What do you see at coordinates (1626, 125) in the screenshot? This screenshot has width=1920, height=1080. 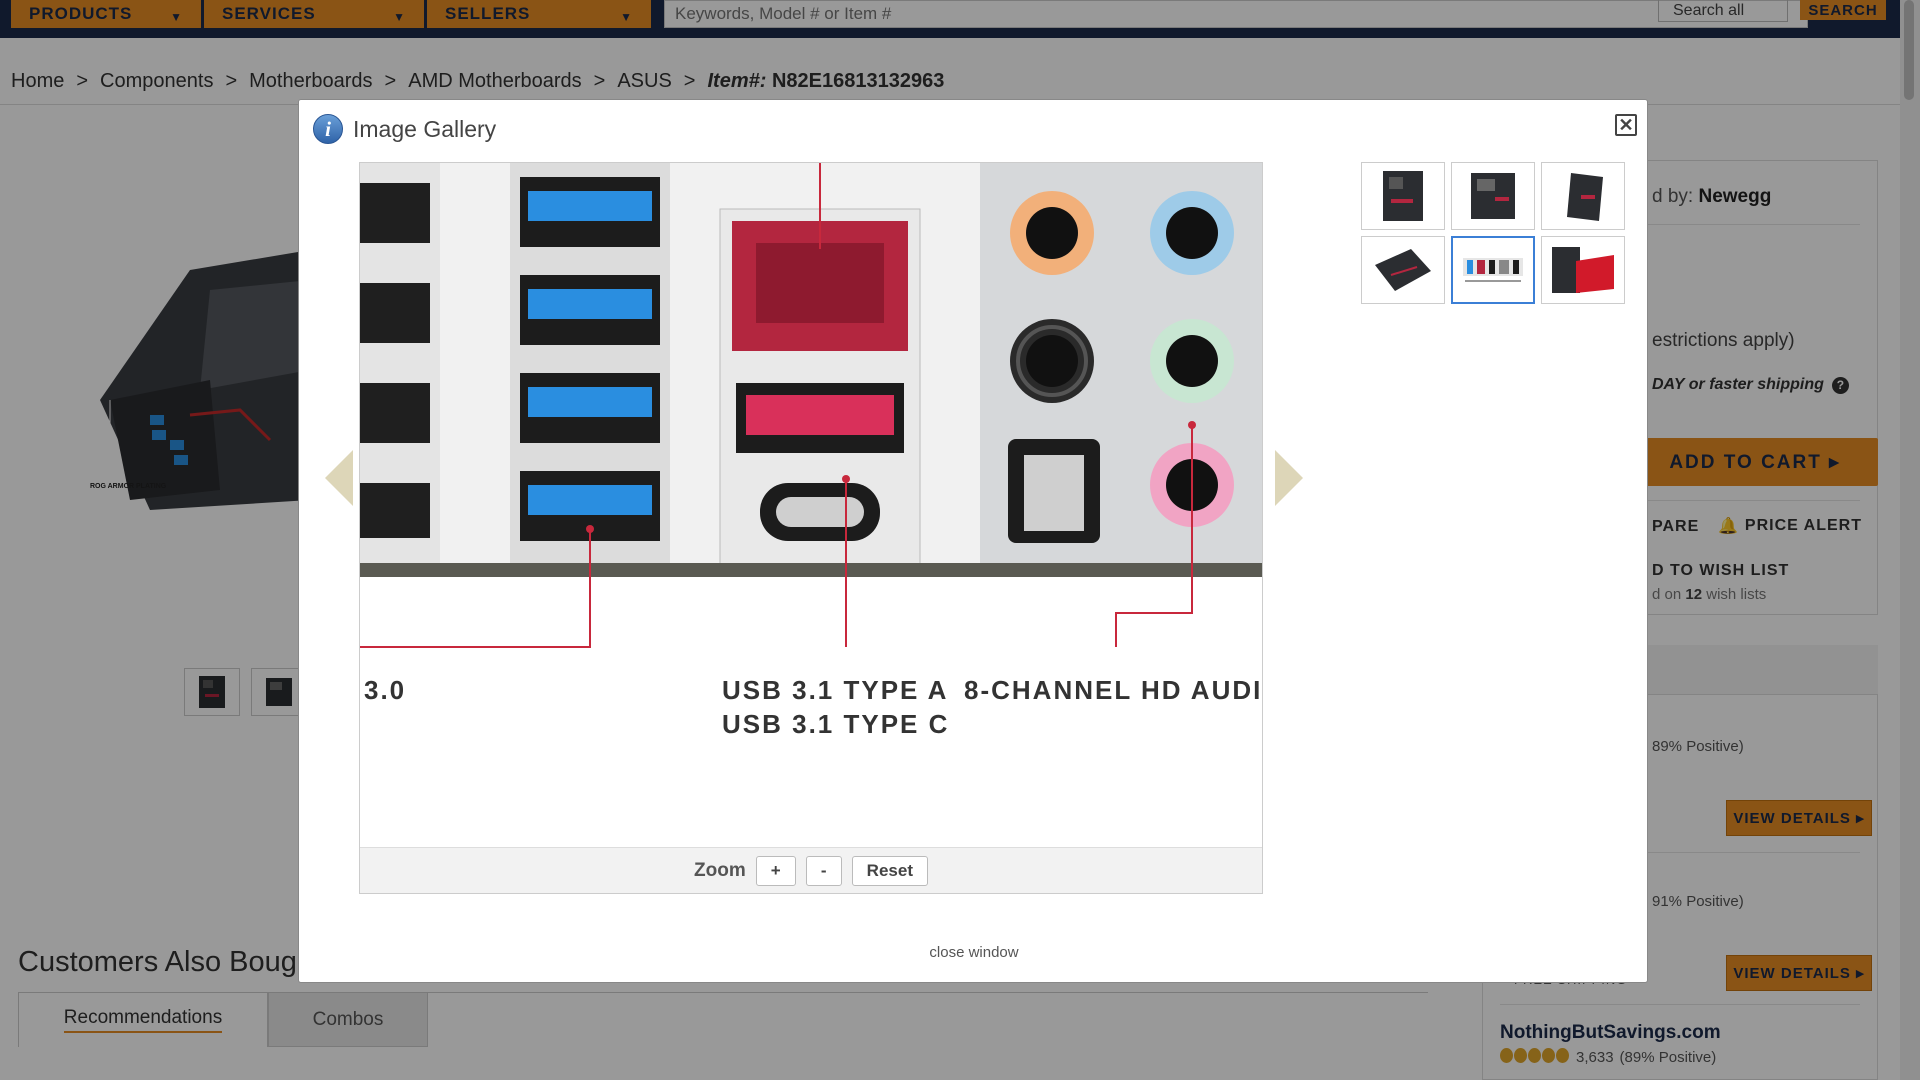 I see `close-icon: ✕` at bounding box center [1626, 125].